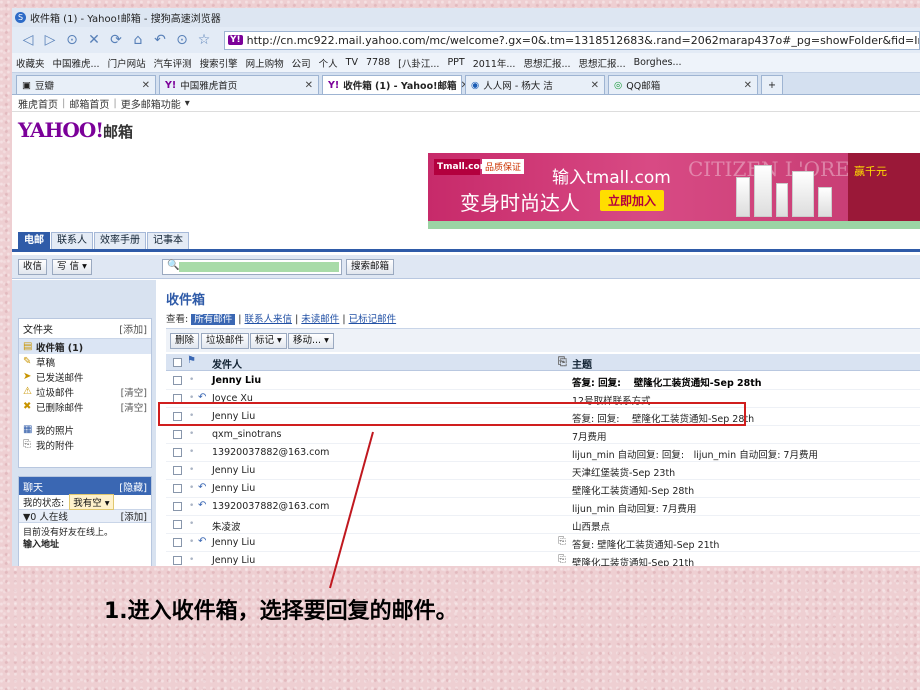 The height and width of the screenshot is (690, 920). What do you see at coordinates (373, 319) in the screenshot?
I see `filter-flagged: 已标记邮件` at bounding box center [373, 319].